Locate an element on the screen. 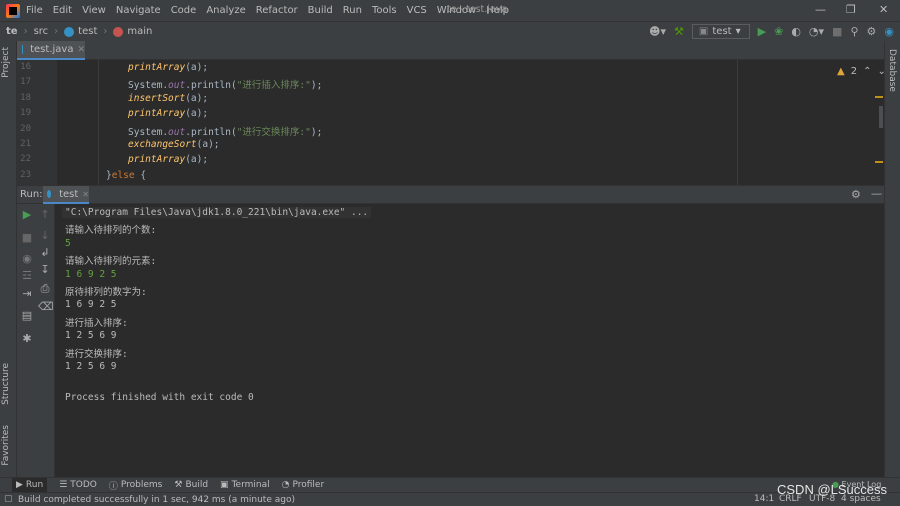 This screenshot has height=506, width=900. breadcrumb-src: src › is located at coordinates (46, 31).